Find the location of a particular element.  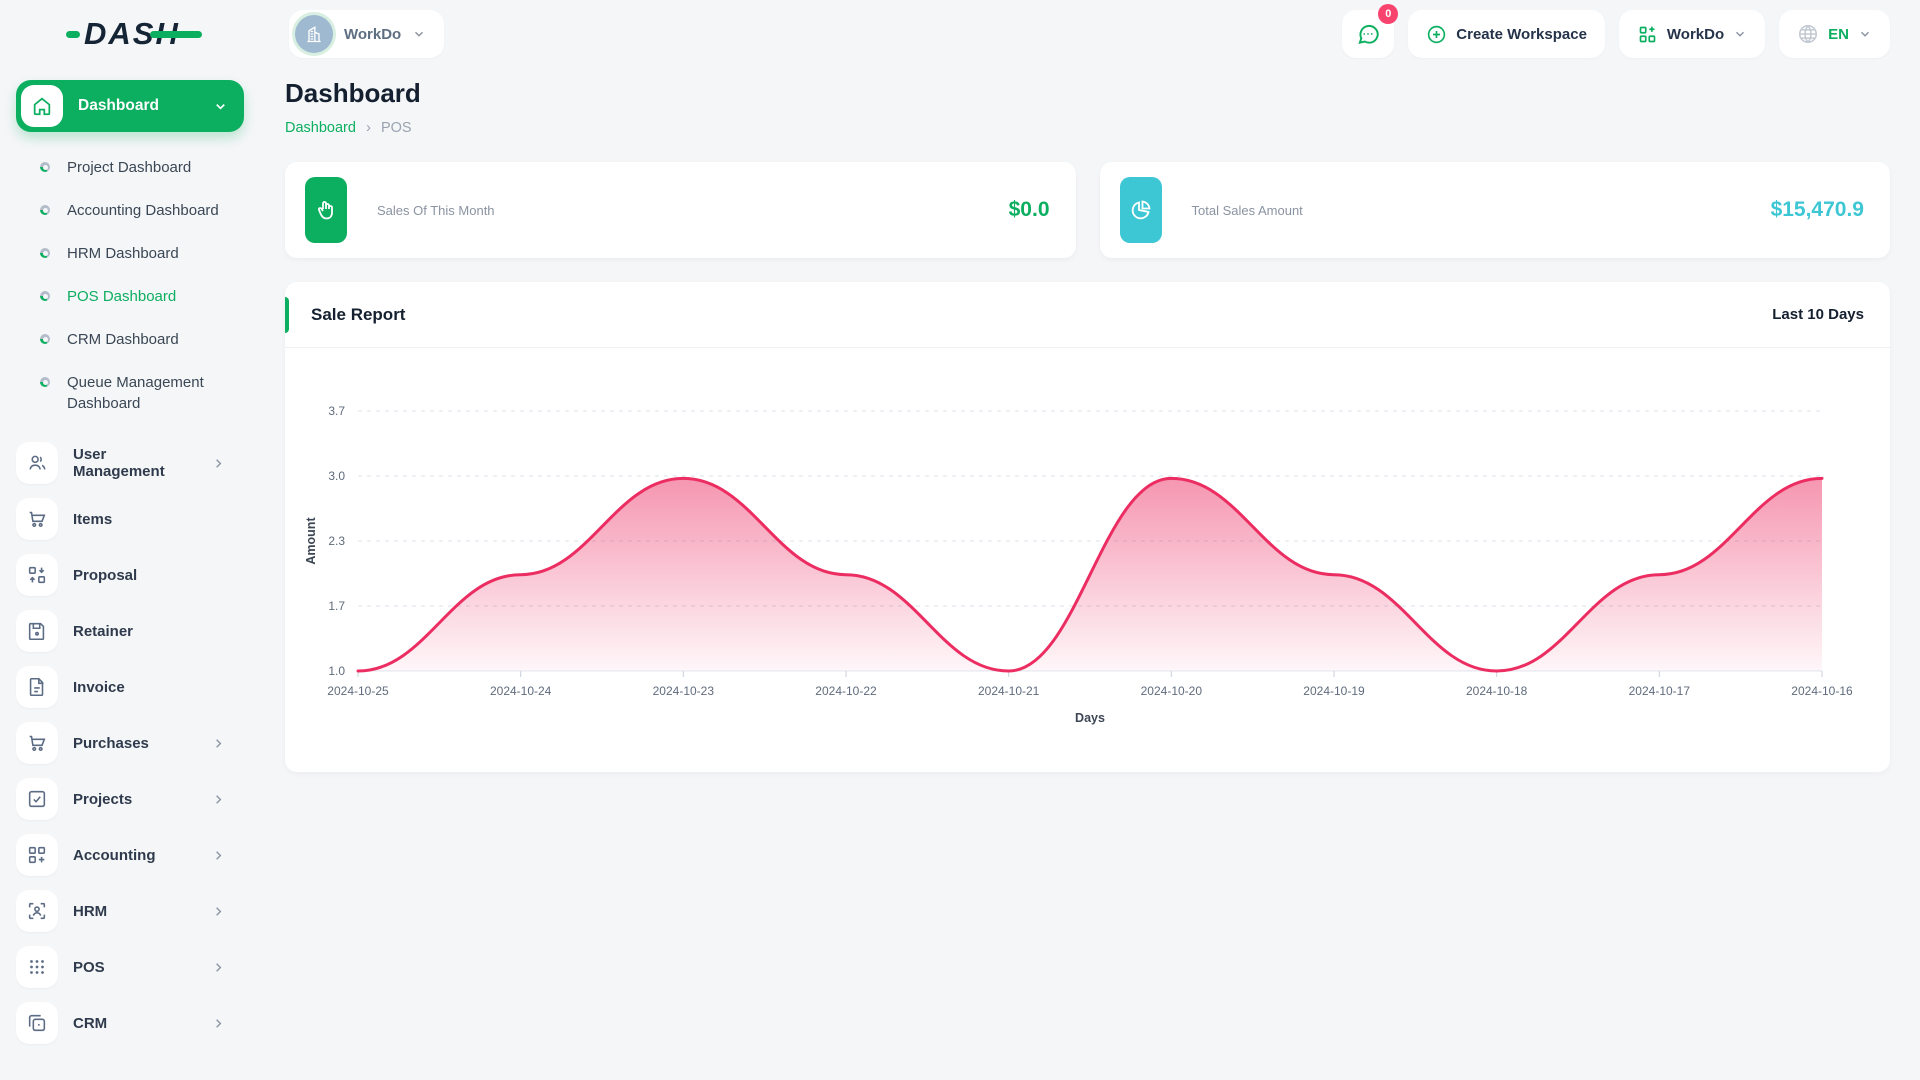

x-axis-title: Days is located at coordinates (1090, 718).